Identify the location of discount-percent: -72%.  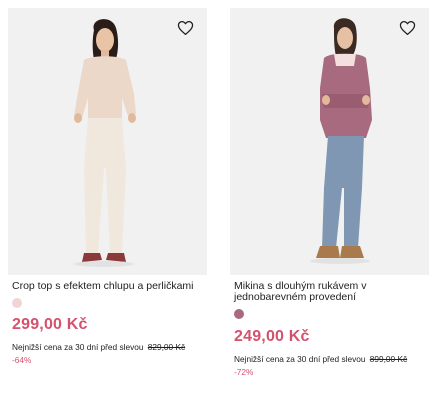
(244, 372).